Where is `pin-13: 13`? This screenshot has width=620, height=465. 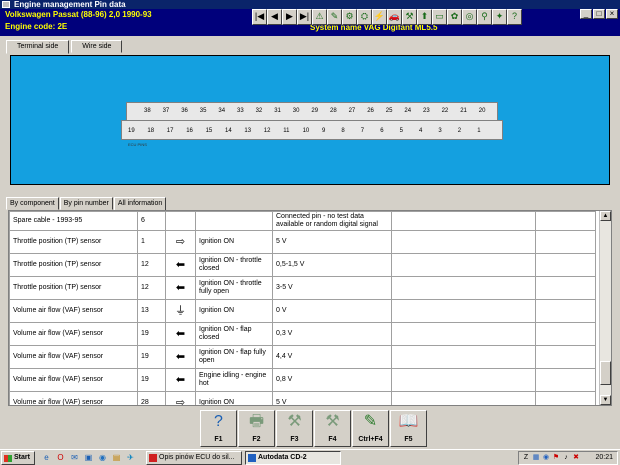
pin-13: 13 is located at coordinates (247, 131).